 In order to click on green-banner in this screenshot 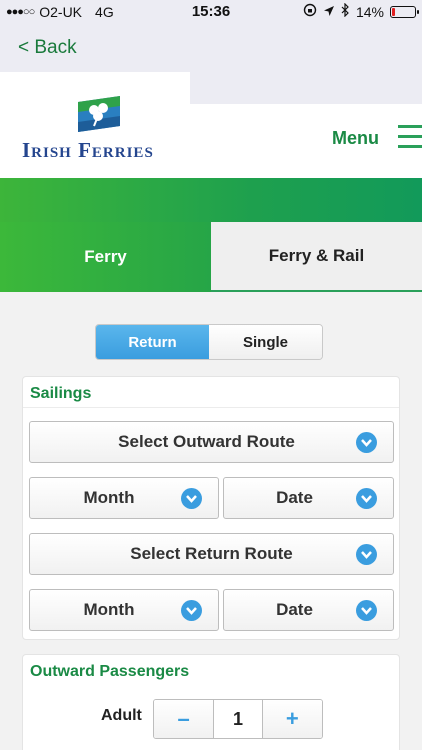, I will do `click(211, 200)`.